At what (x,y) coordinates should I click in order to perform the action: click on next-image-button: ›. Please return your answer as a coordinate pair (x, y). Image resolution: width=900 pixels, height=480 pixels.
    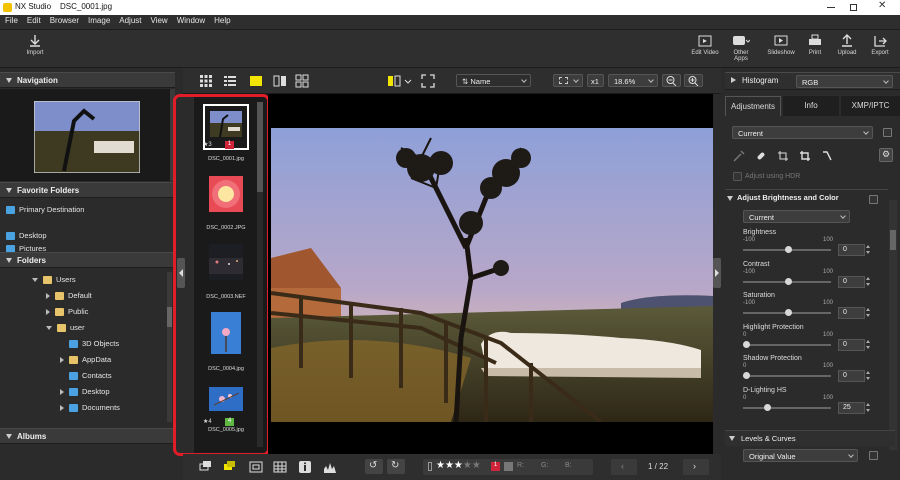
    Looking at the image, I should click on (696, 467).